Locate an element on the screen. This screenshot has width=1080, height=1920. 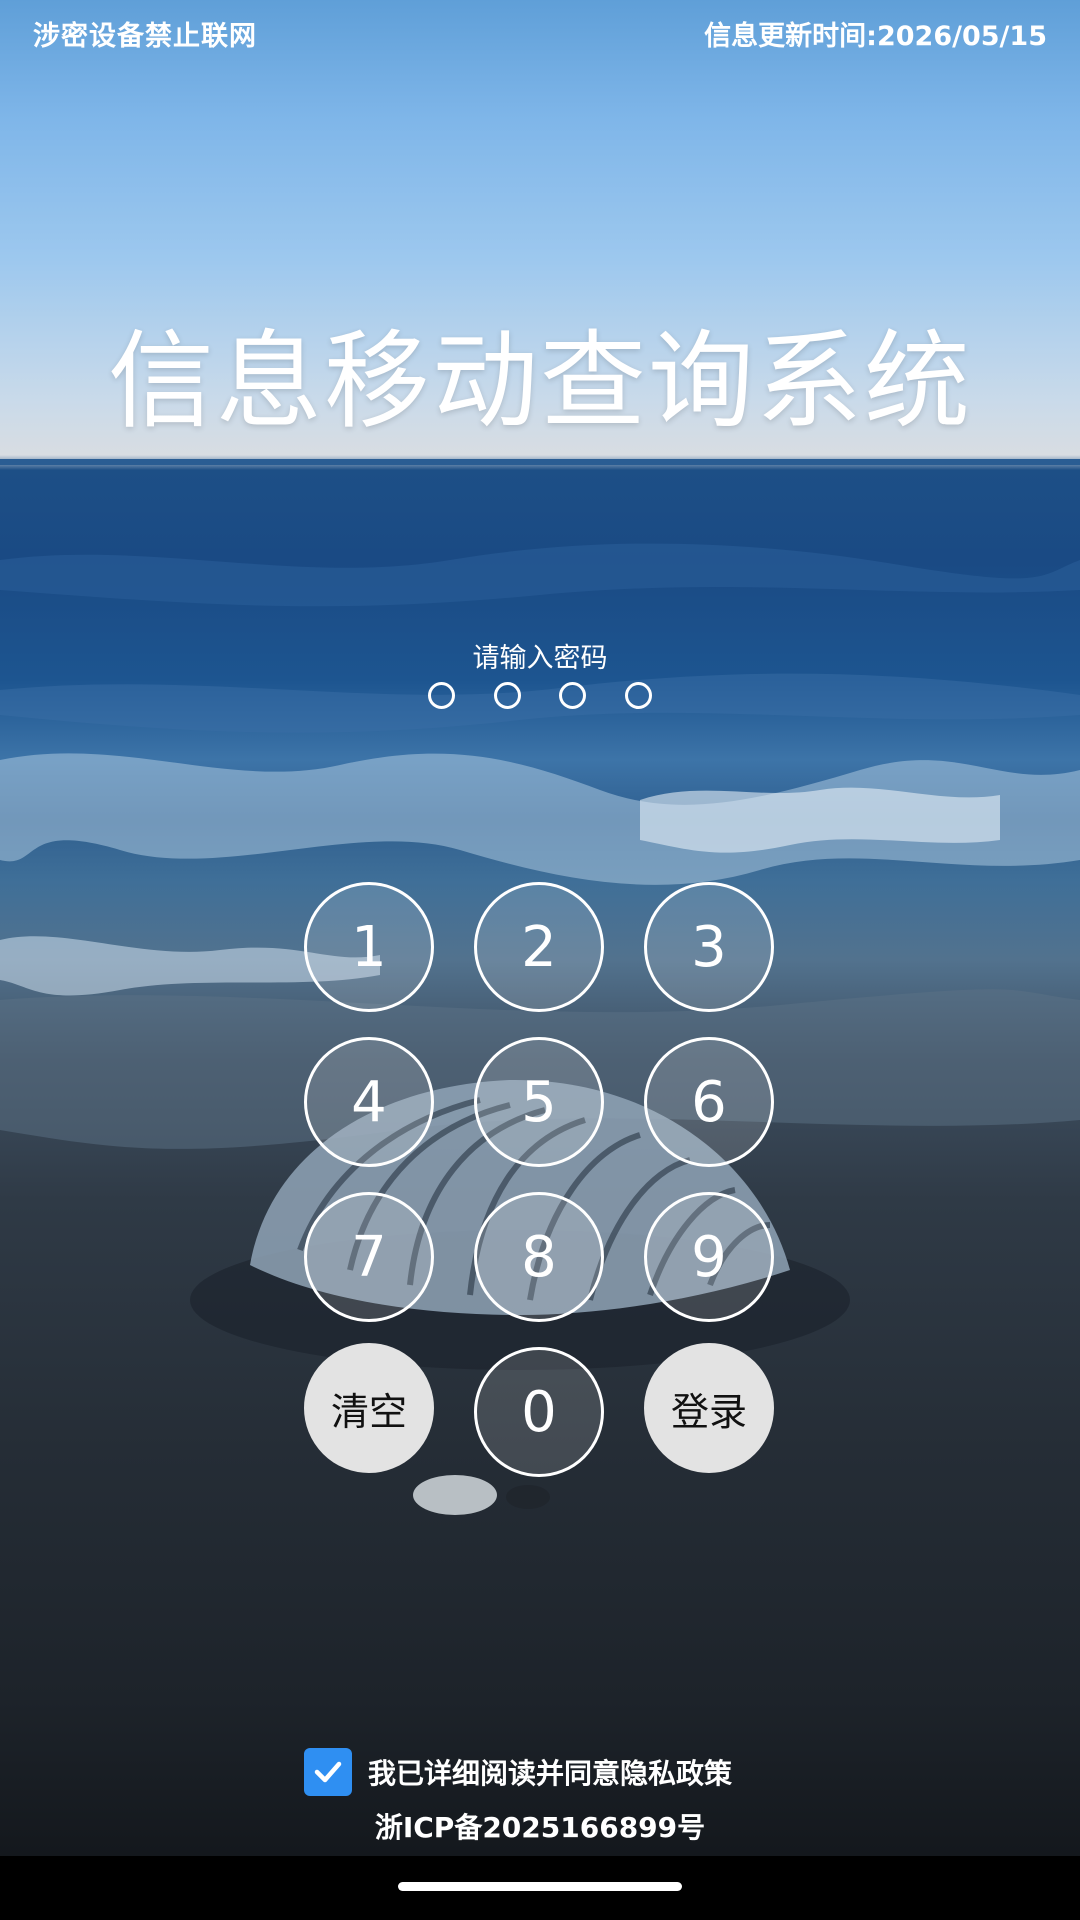
privacy-checkbox is located at coordinates (328, 1772).